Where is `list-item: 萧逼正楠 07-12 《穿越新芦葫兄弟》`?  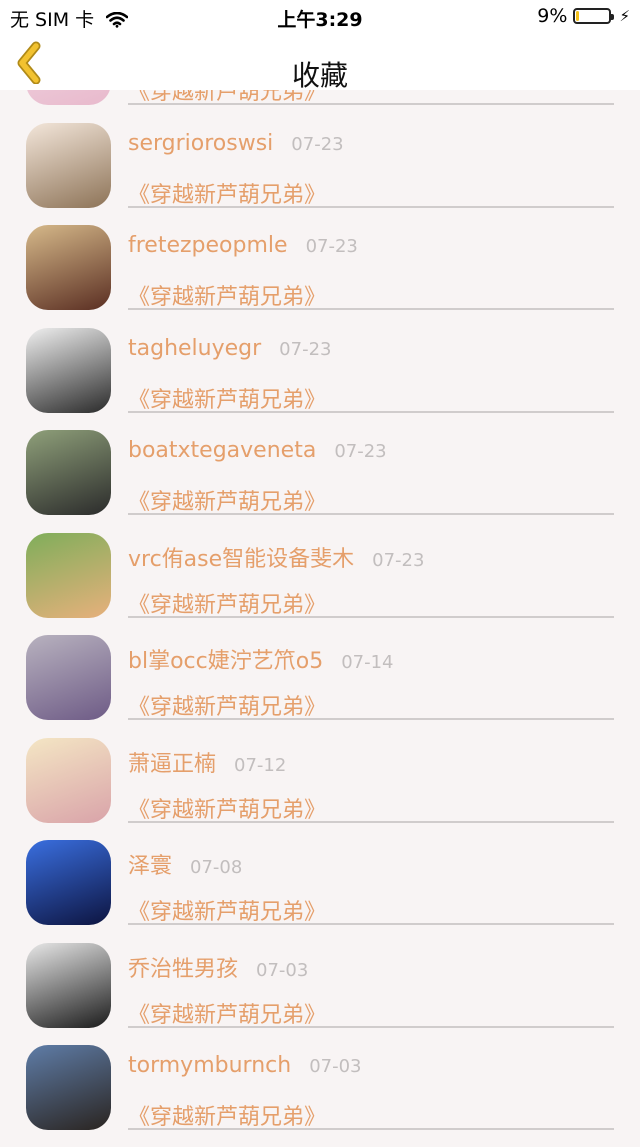 list-item: 萧逼正楠 07-12 《穿越新芦葫兄弟》 is located at coordinates (320, 788).